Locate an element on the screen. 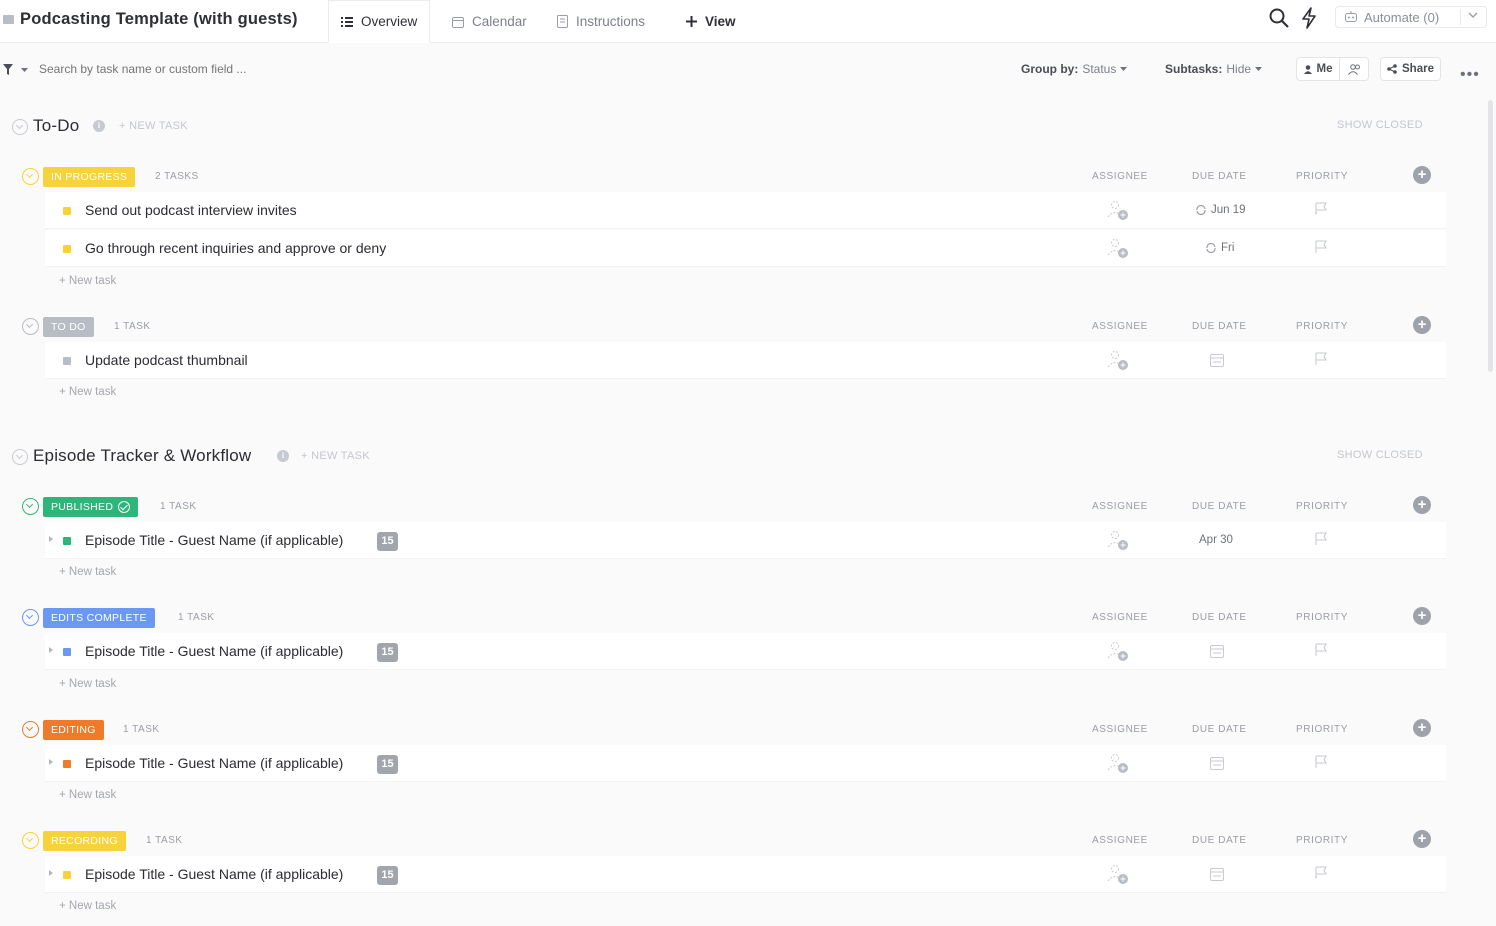 The height and width of the screenshot is (926, 1496). add-view-button: View is located at coordinates (711, 21).